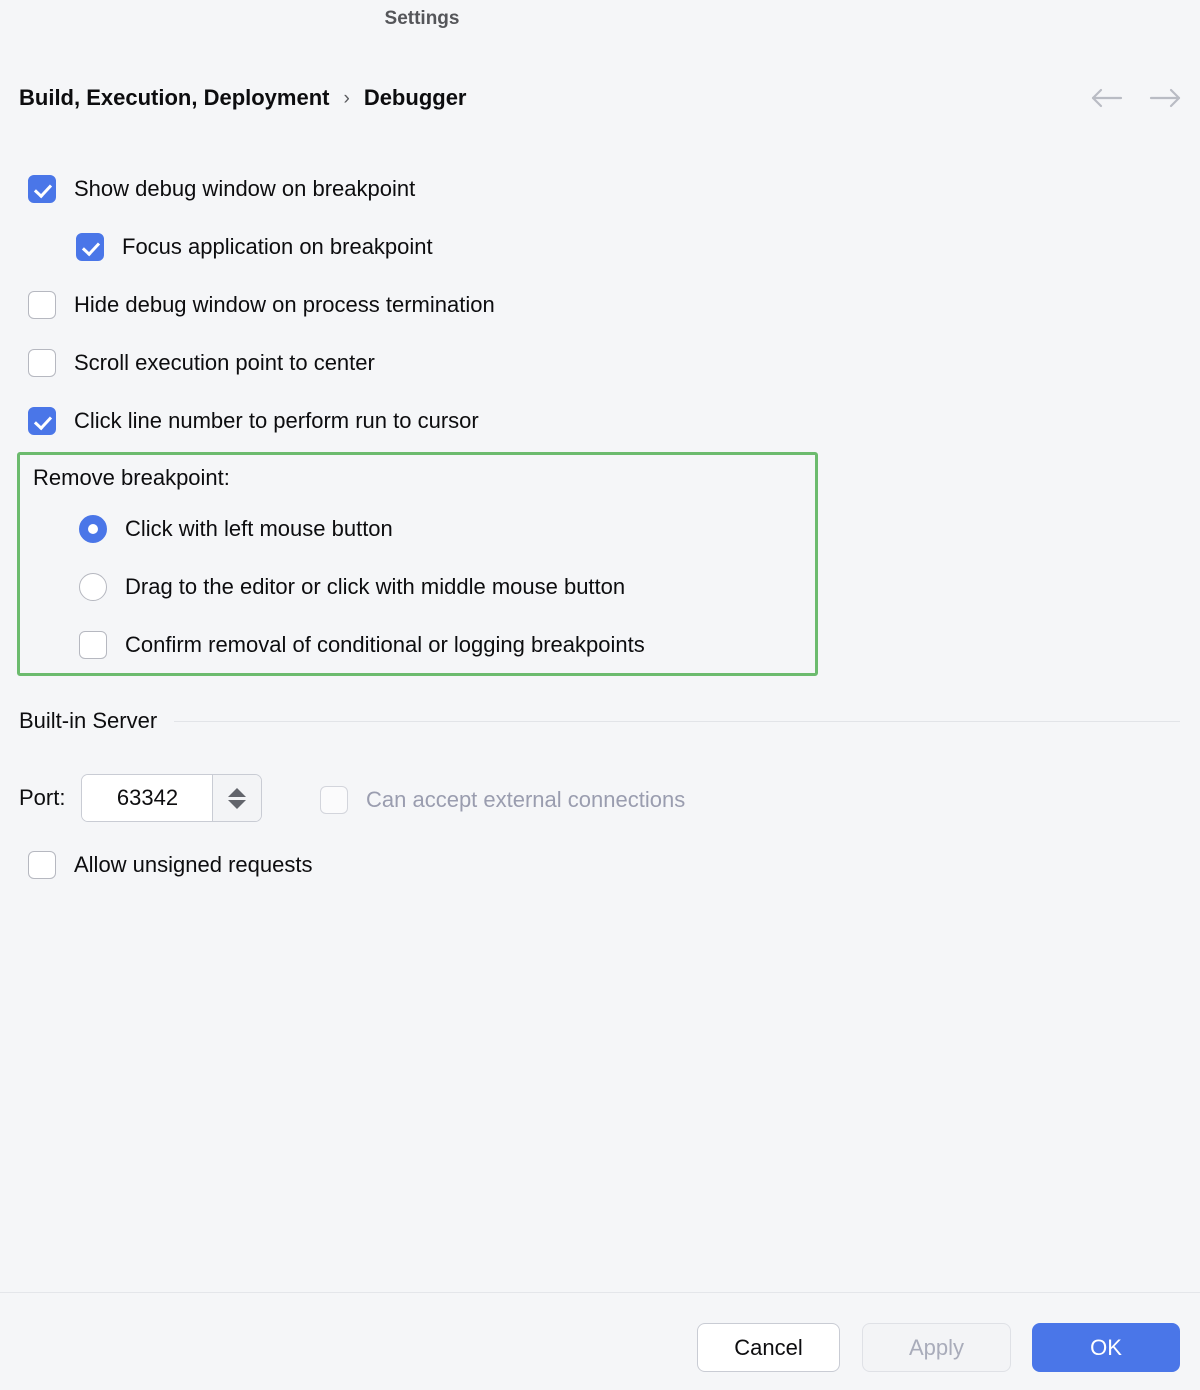 The height and width of the screenshot is (1390, 1200). I want to click on triangle-down-icon, so click(237, 804).